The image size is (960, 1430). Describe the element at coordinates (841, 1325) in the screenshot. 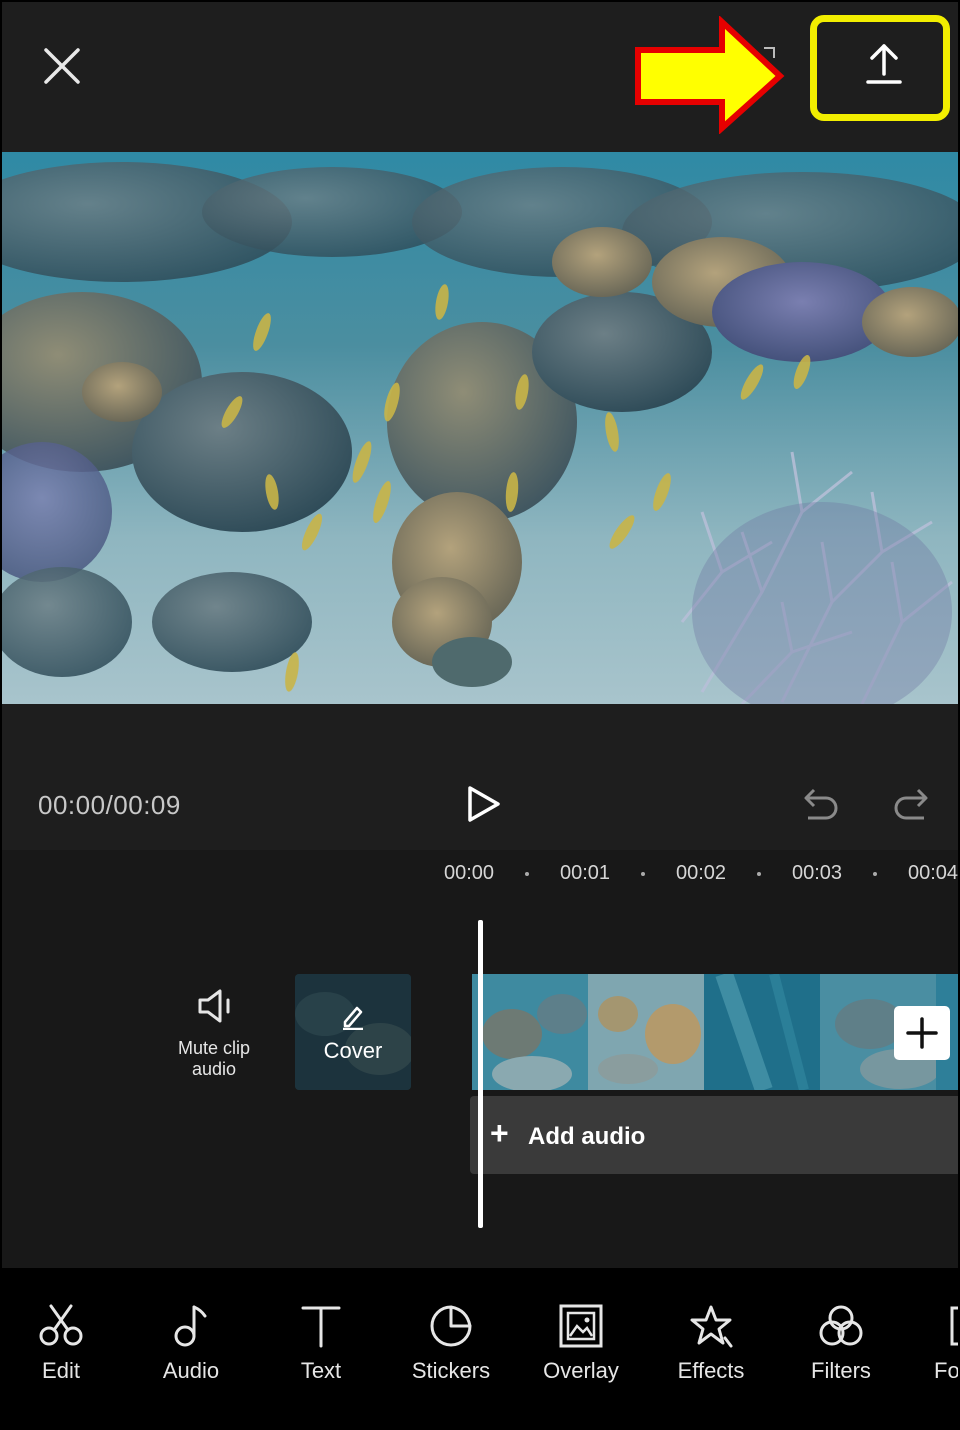

I see `filters-icon` at that location.